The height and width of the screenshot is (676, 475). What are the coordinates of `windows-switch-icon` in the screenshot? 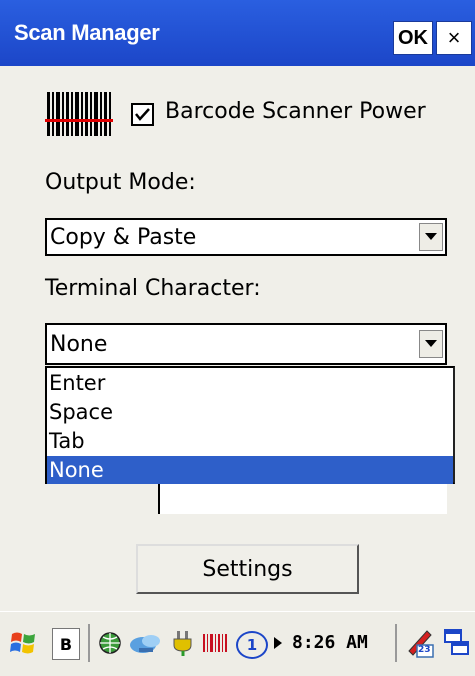 It's located at (457, 643).